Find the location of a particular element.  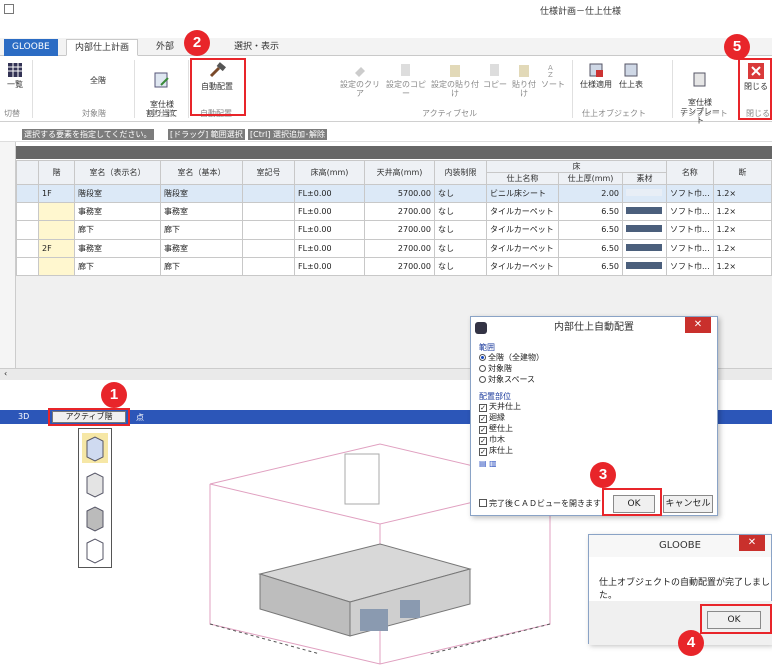

cell-ceiling-height: 5700.00 is located at coordinates (399, 193).